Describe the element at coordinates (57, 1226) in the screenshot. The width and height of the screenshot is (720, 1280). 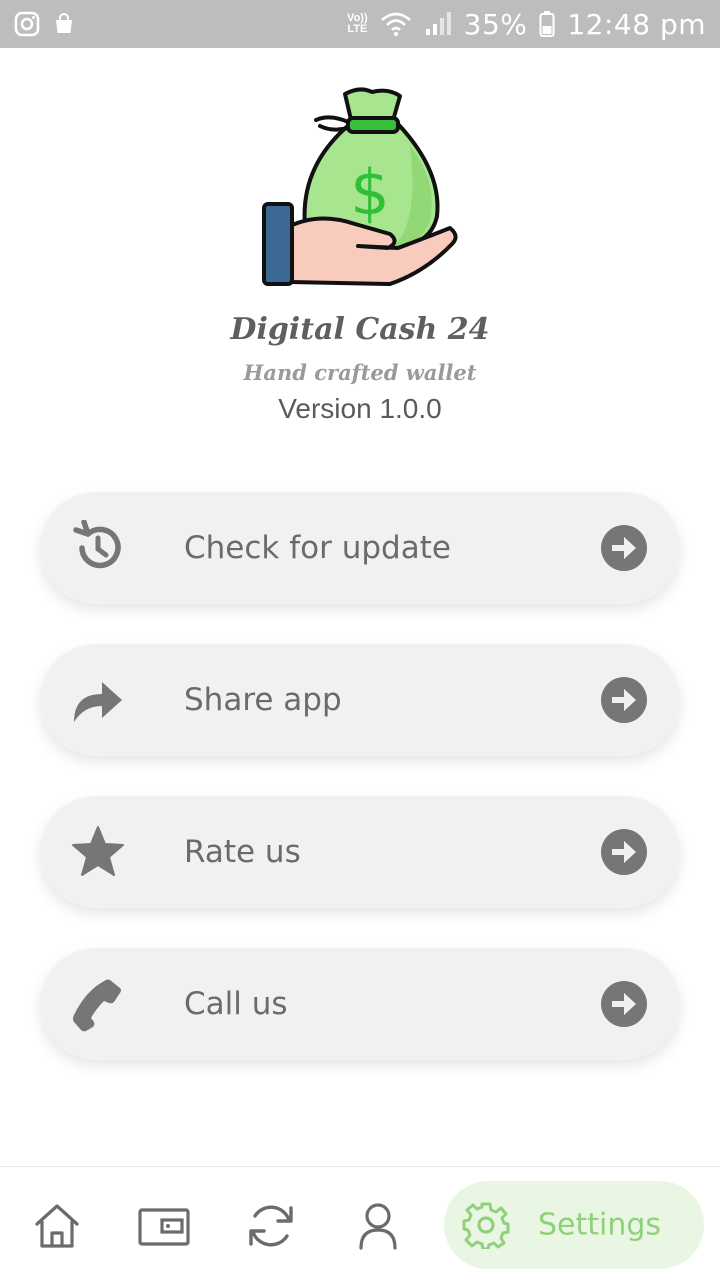
I see `home-icon` at that location.